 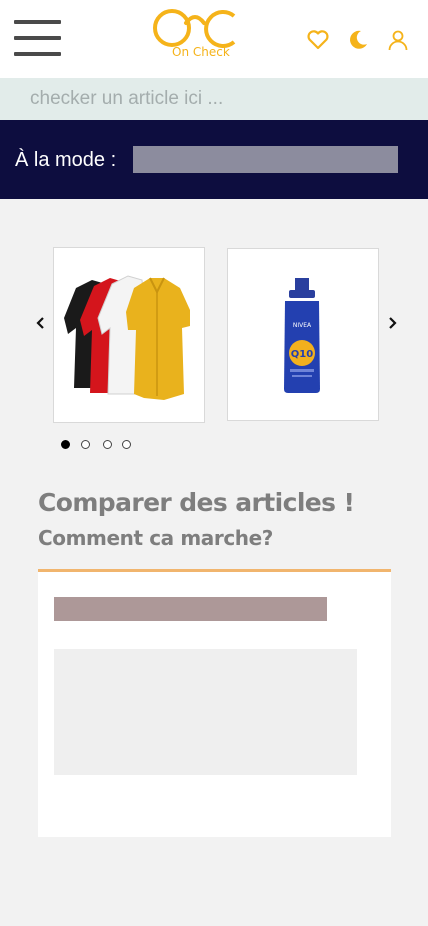 I want to click on user-icon, so click(x=398, y=40).